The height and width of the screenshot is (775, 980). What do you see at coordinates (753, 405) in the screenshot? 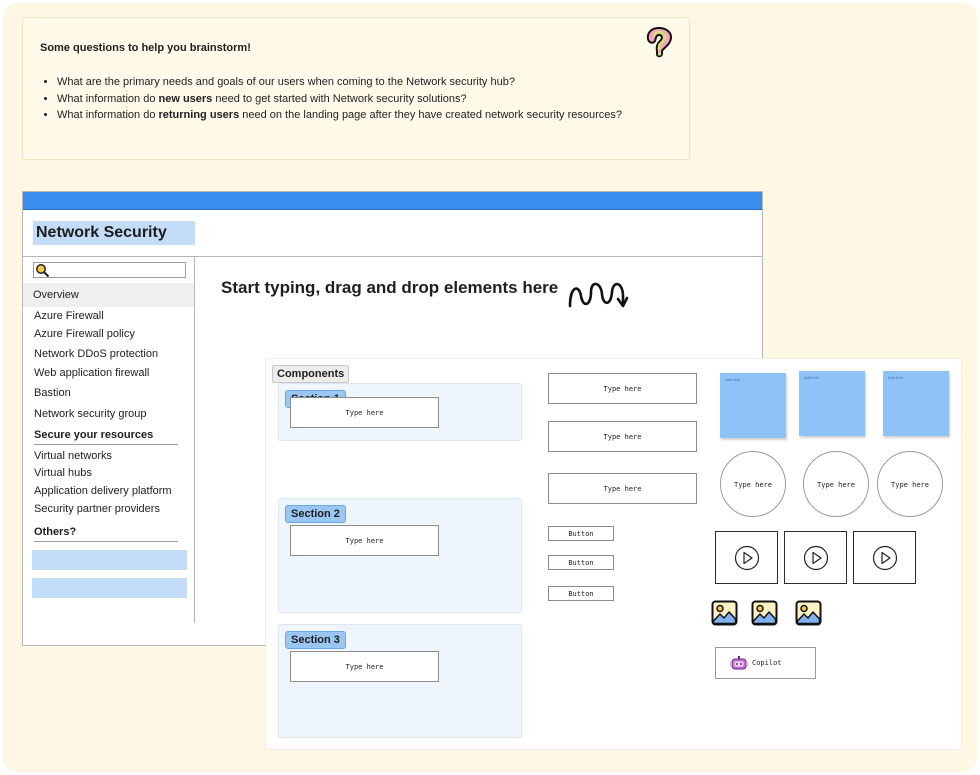
I see `sticky-note-1: Add text` at bounding box center [753, 405].